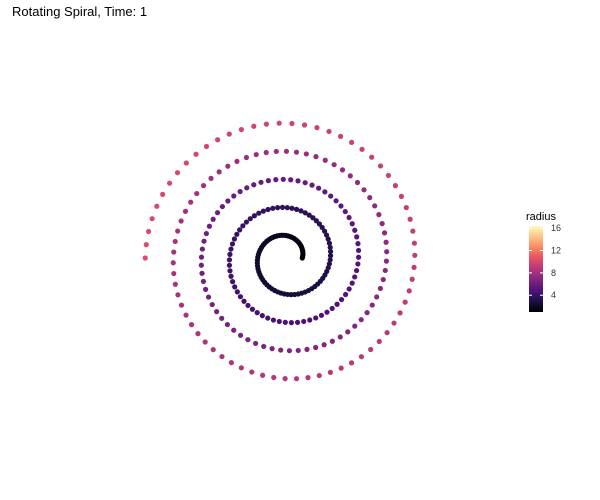 The height and width of the screenshot is (500, 600). Describe the element at coordinates (79, 11) in the screenshot. I see `chart-title: Rotating Spiral, Time: 1` at that location.